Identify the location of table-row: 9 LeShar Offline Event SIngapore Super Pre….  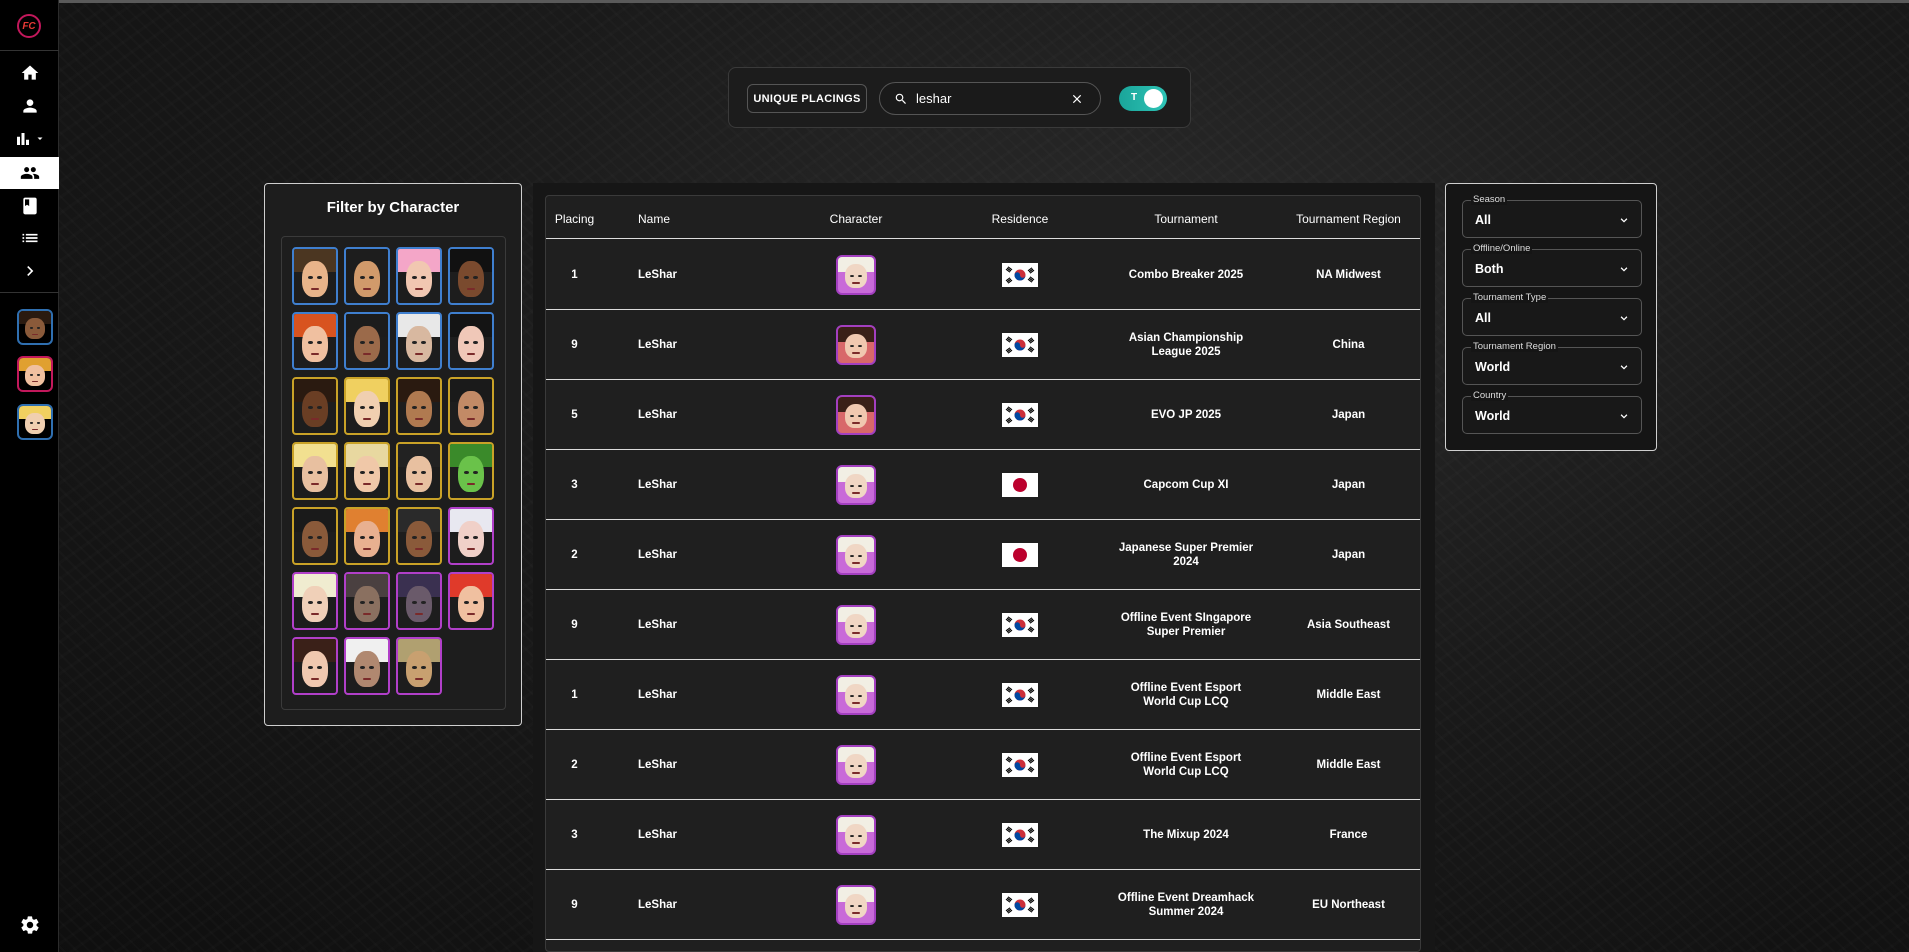
(983, 625).